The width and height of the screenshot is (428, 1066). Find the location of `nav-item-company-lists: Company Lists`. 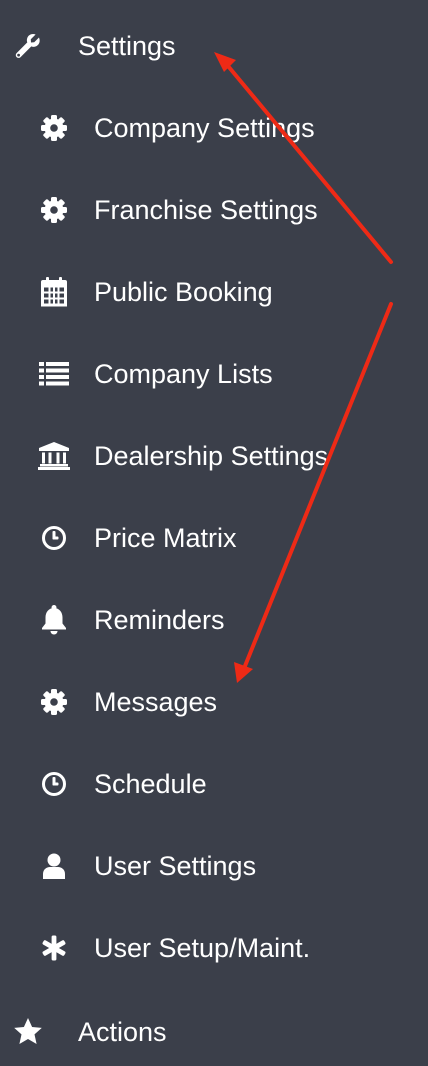

nav-item-company-lists: Company Lists is located at coordinates (214, 374).